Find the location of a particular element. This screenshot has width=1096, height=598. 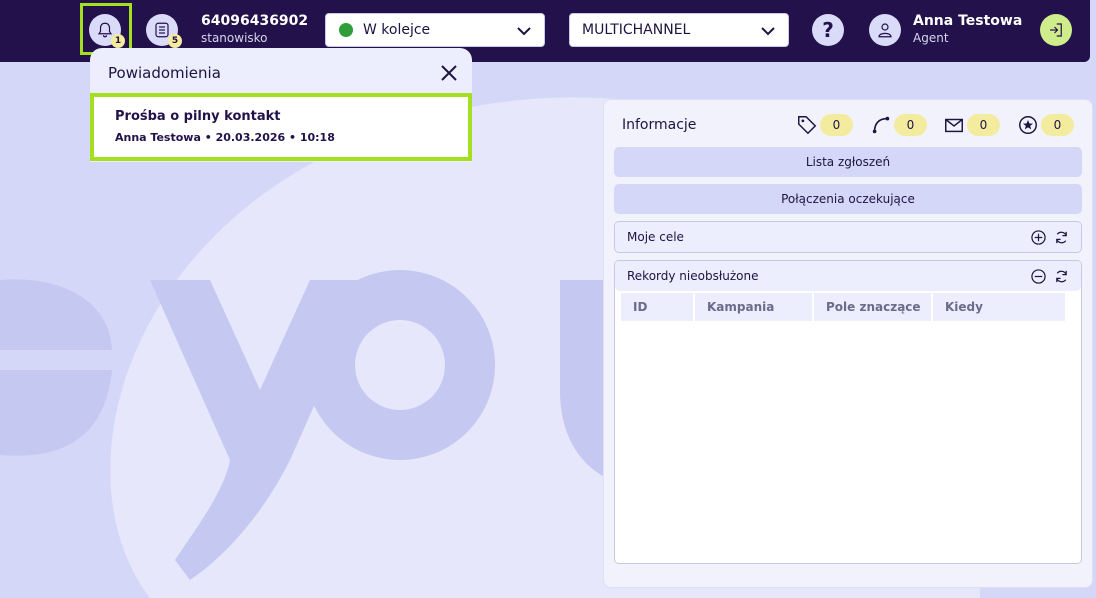

tickets-list-button: Lista zgłoszeń is located at coordinates (848, 162).